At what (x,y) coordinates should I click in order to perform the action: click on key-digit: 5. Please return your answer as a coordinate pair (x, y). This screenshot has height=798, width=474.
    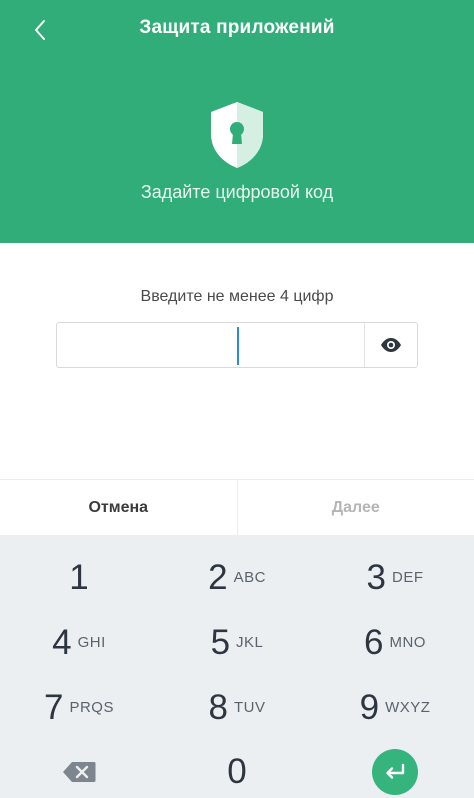
    Looking at the image, I should click on (220, 642).